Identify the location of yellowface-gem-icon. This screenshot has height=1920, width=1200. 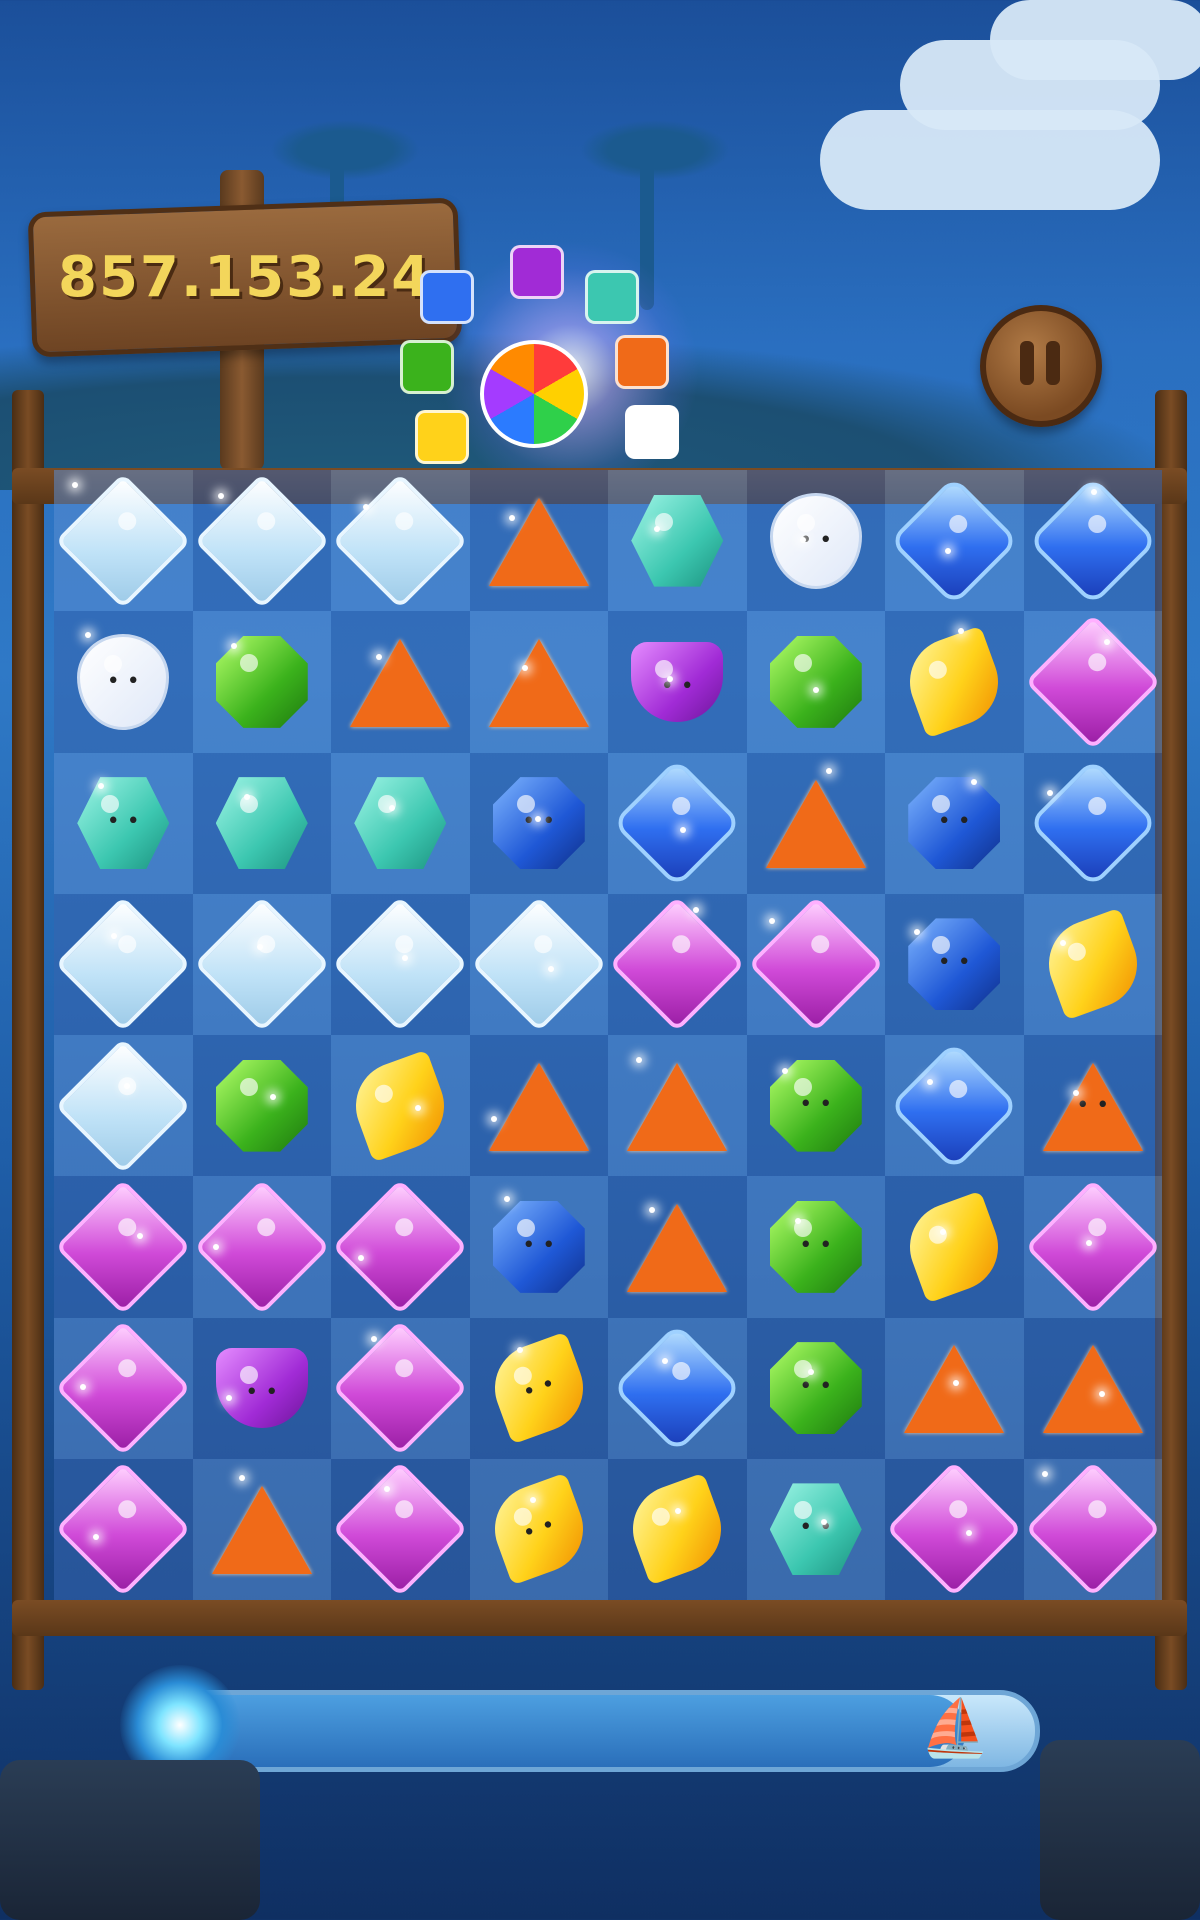
(539, 1529).